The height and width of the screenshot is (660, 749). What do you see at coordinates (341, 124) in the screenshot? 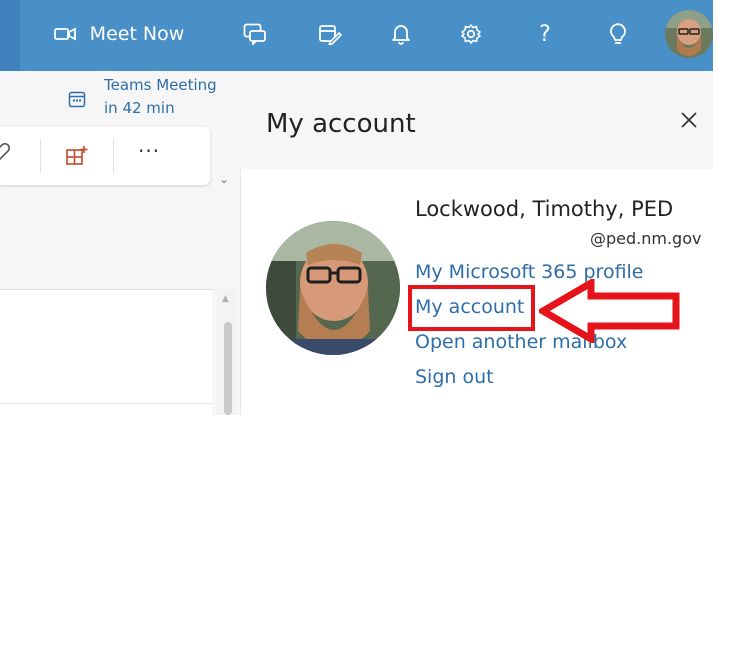
I see `account-panel-title: My account` at bounding box center [341, 124].